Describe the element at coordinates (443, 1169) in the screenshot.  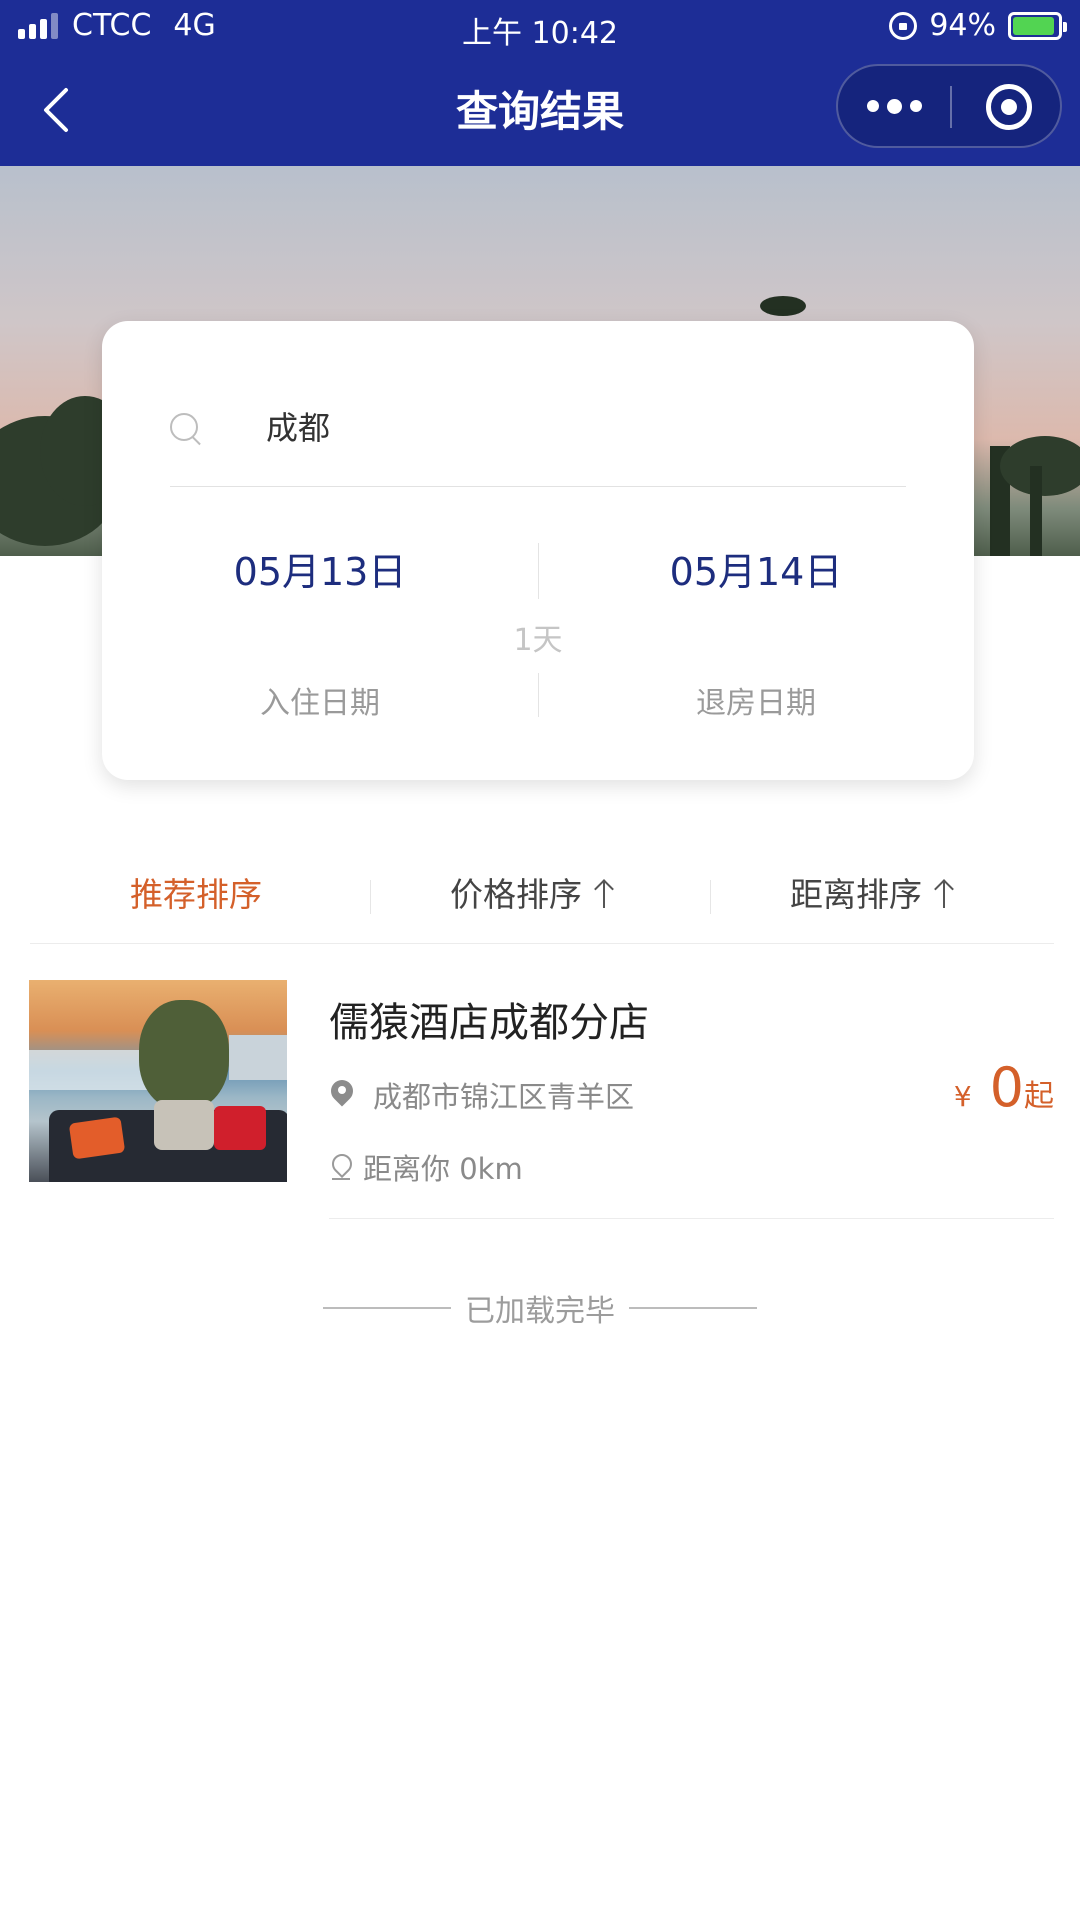
I see `hotel-distance: 距离你 0km` at that location.